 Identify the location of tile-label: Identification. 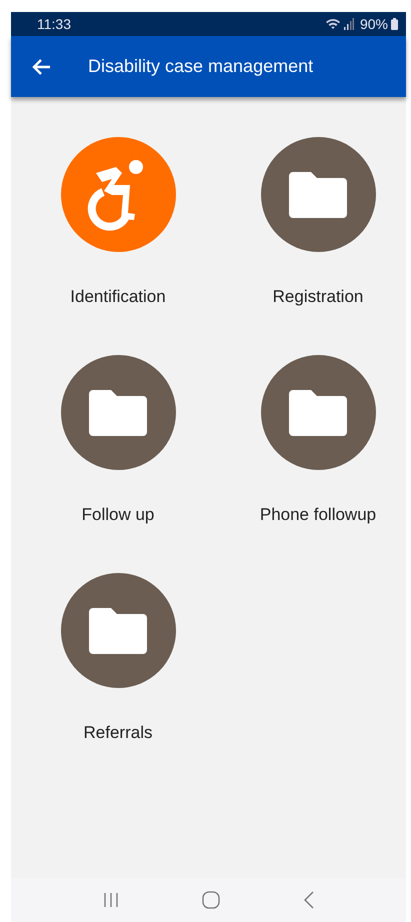
(118, 297).